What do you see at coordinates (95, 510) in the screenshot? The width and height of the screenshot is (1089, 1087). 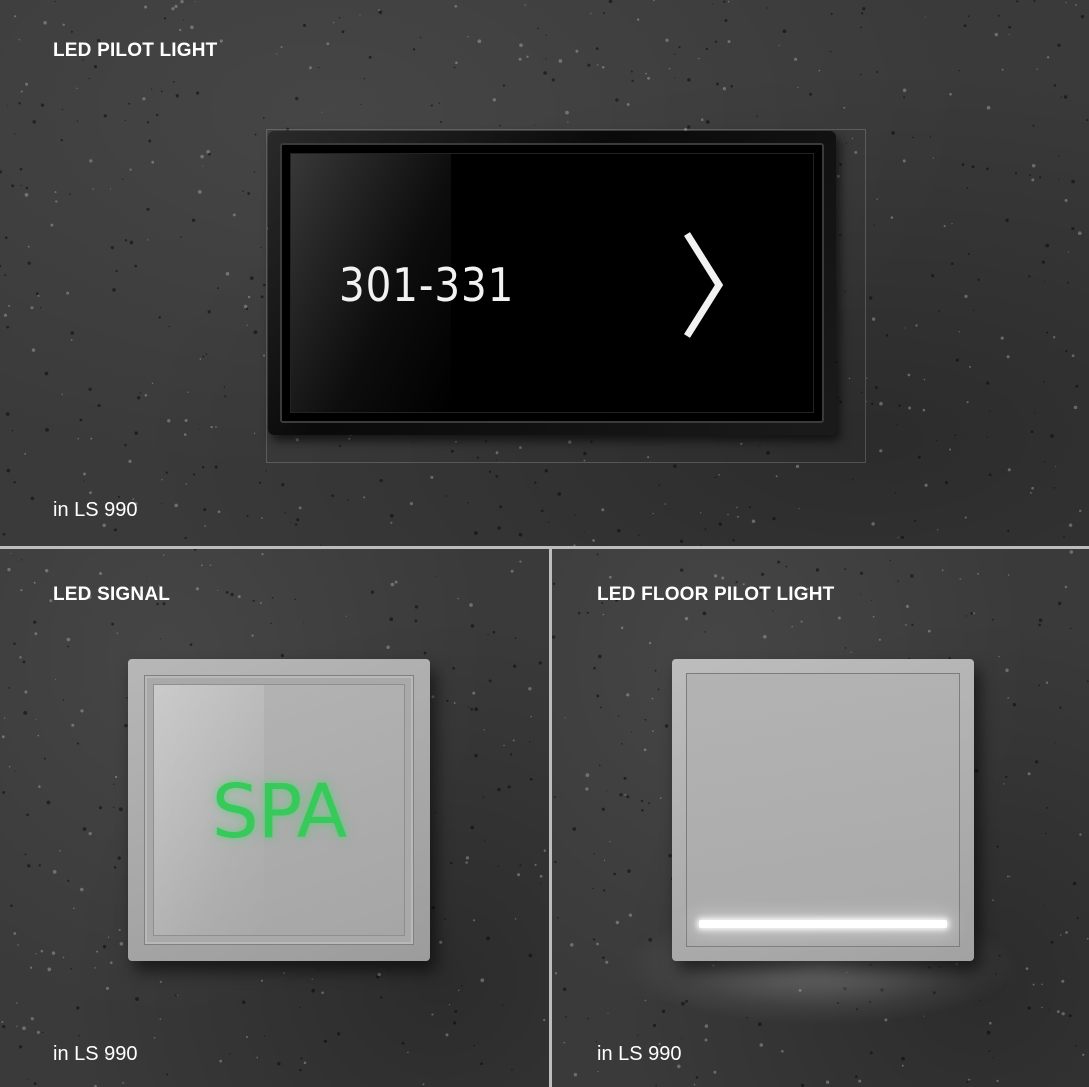 I see `pilot-light-caption: in LS 990` at bounding box center [95, 510].